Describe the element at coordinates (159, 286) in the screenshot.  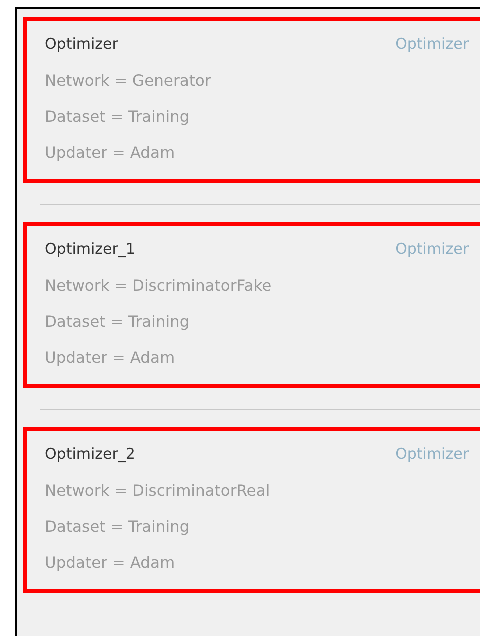
I see `property-text: Network = DiscriminatorFake` at that location.